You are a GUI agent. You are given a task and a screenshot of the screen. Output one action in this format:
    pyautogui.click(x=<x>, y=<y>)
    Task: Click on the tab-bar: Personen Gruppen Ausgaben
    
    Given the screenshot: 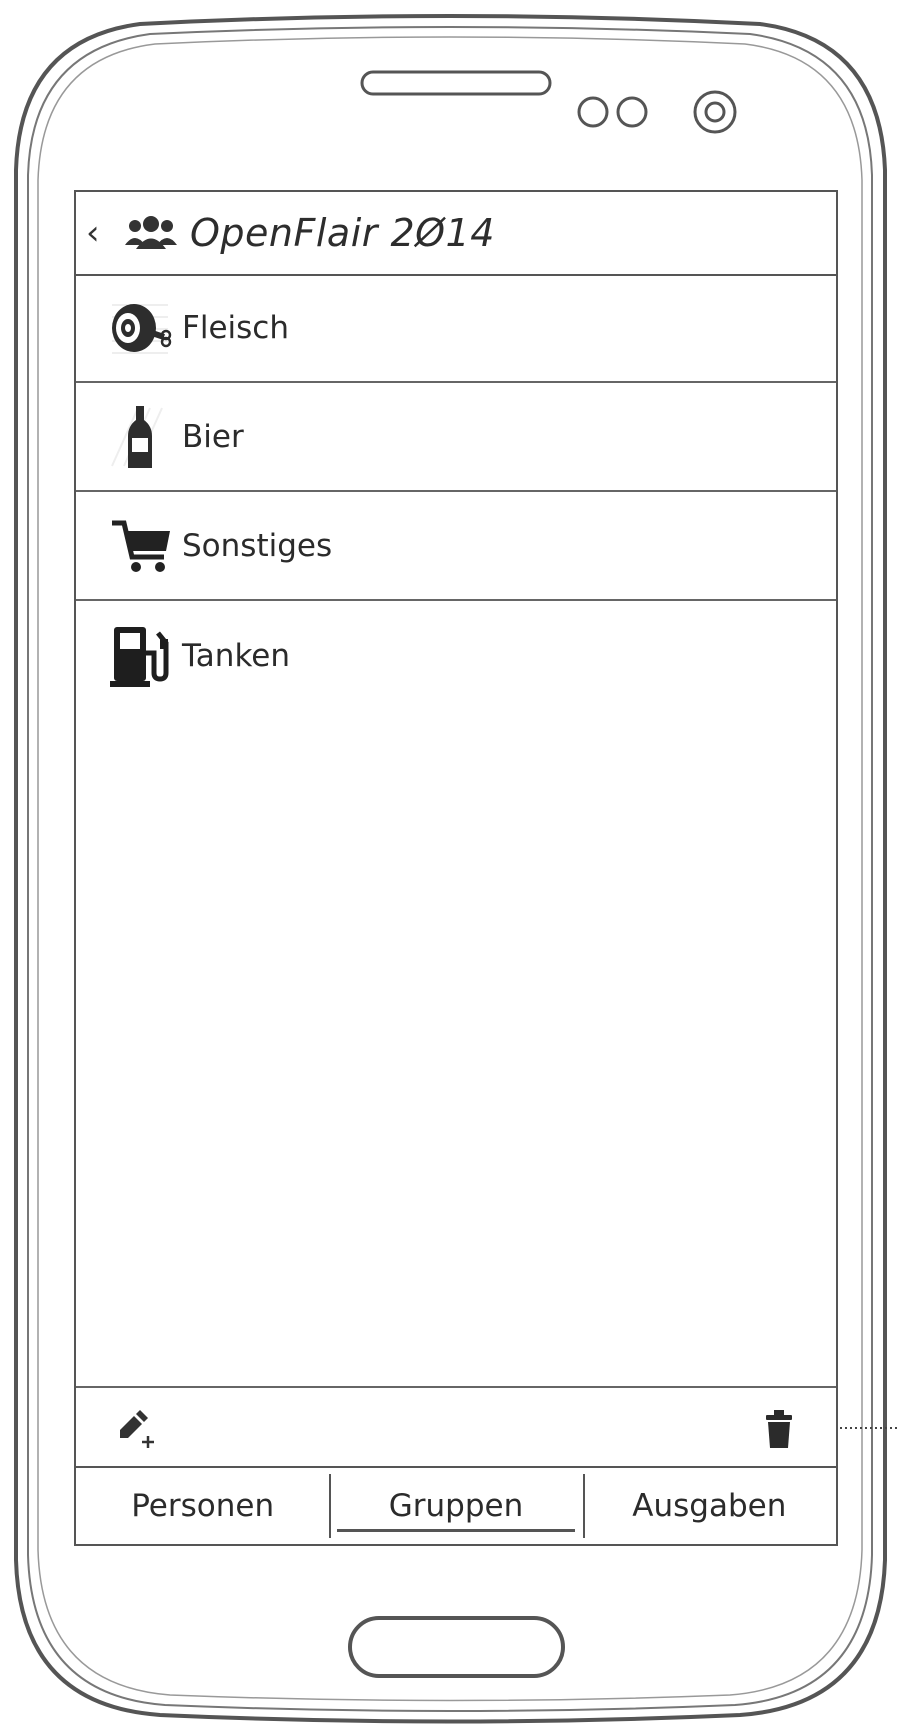 What is the action you would take?
    pyautogui.click(x=456, y=1506)
    